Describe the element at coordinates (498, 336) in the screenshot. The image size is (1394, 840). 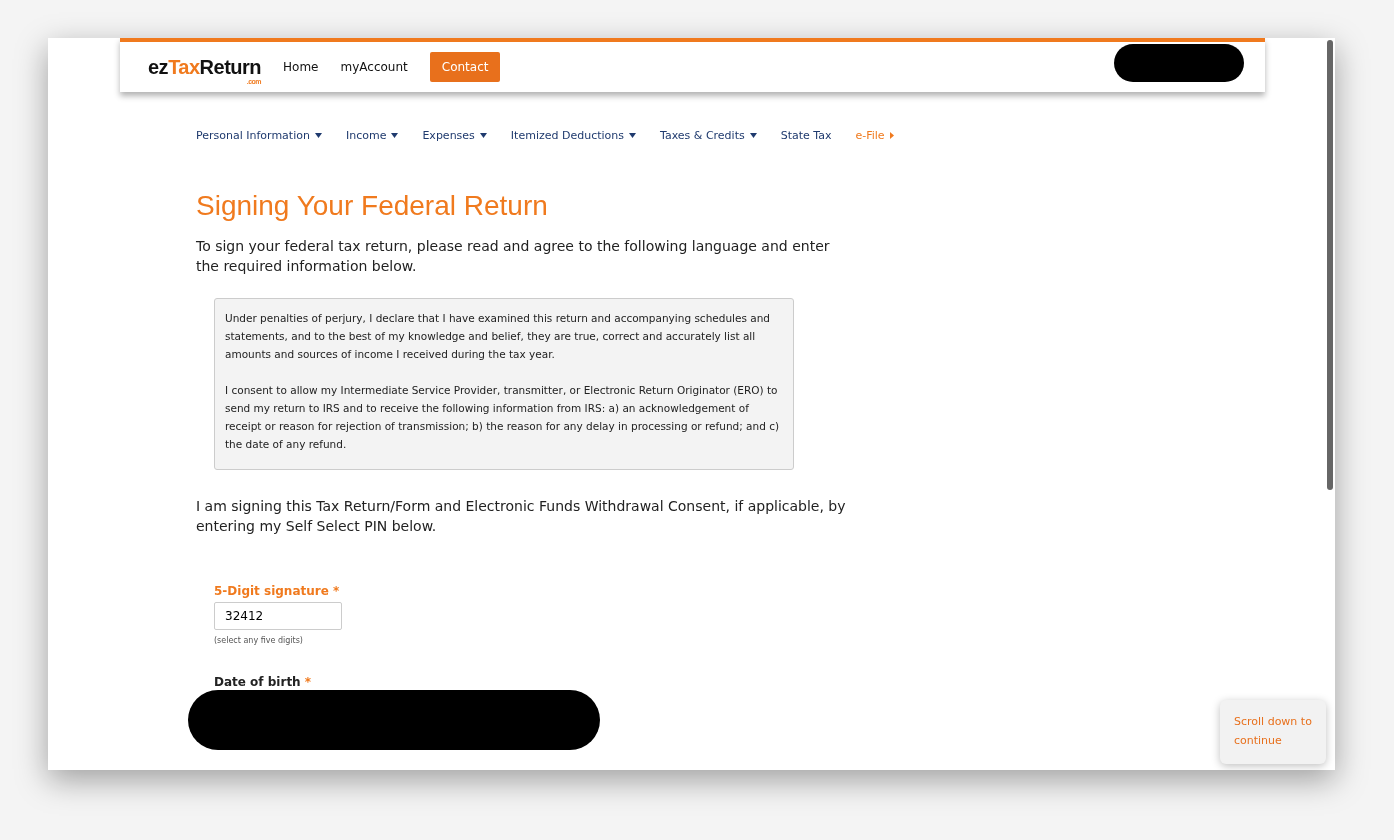
I see `declaration-paragraph: Under penalties of perjury, I declare that I have examined this return and accompanying schedules and statements, and to the best of my knowledge and belief, they are true, correct and accurately list all amounts and sources of income I received during the tax year.` at that location.